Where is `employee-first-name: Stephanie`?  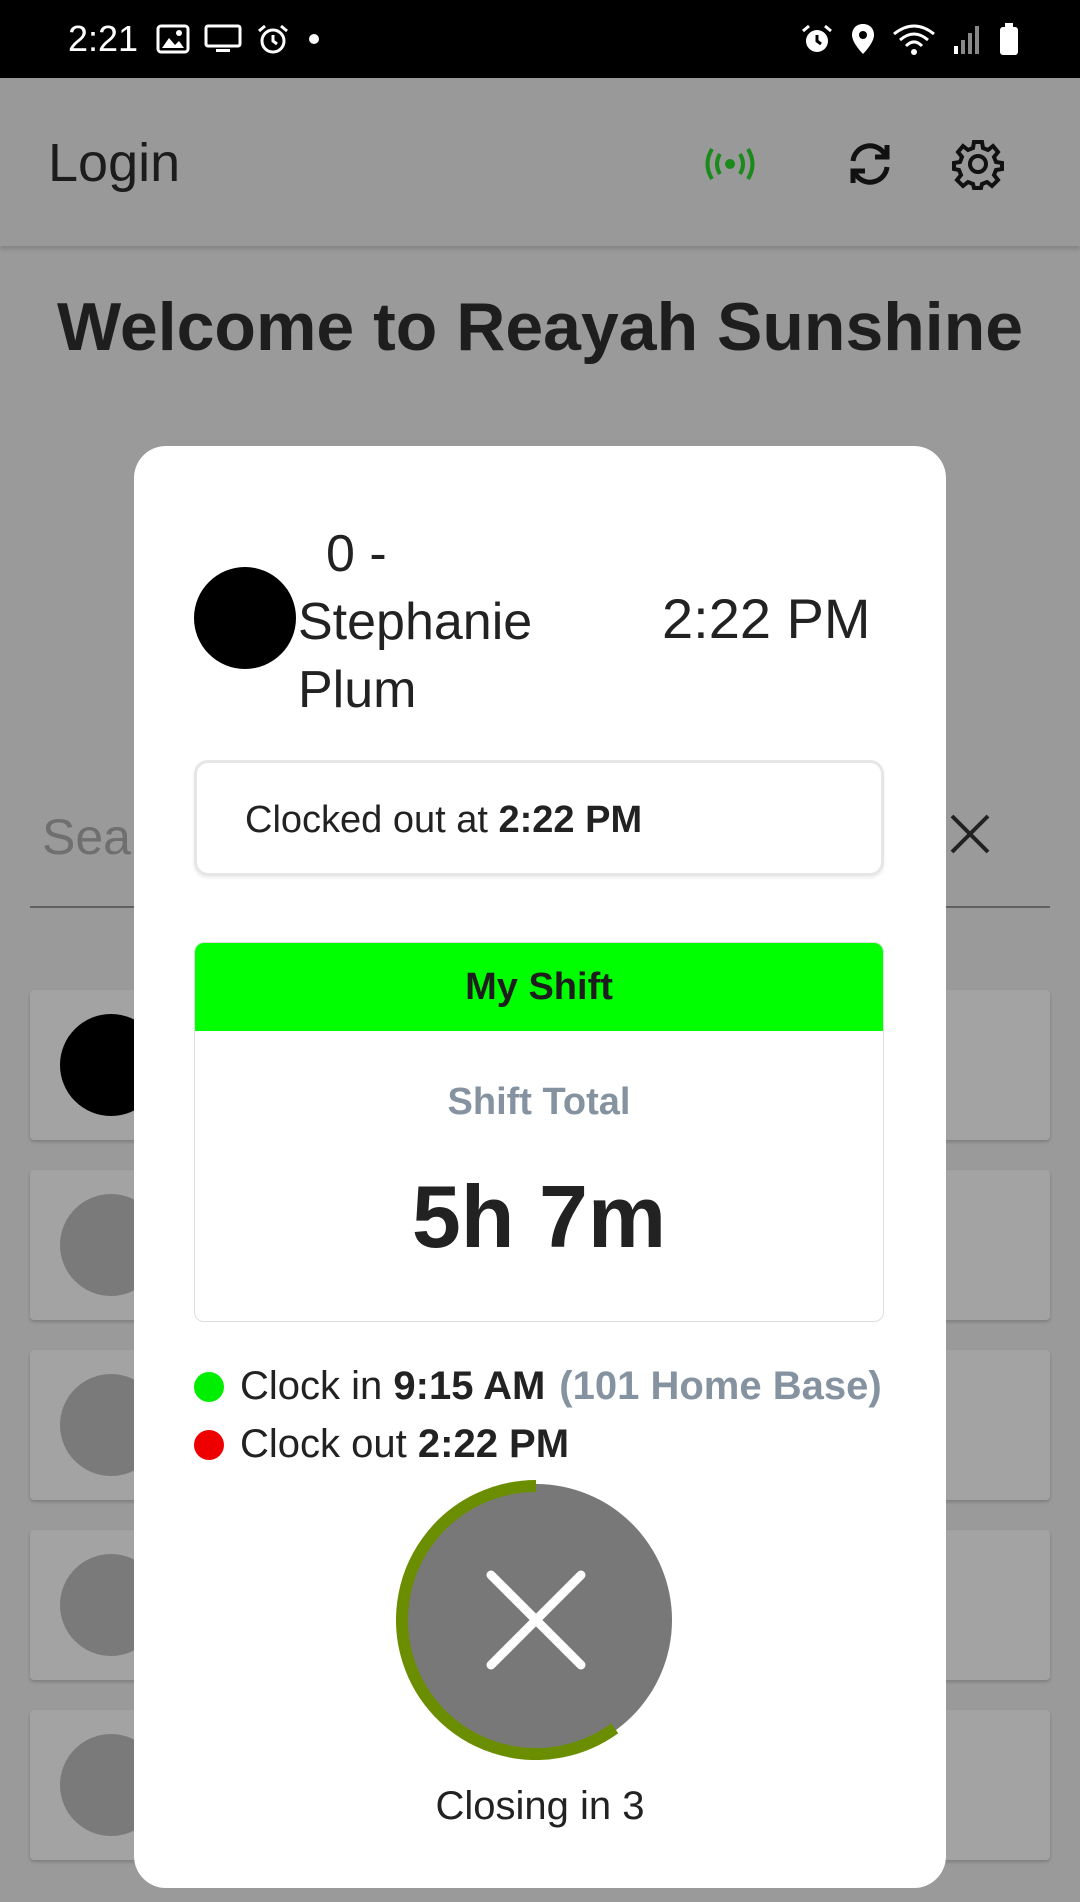 employee-first-name: Stephanie is located at coordinates (415, 622).